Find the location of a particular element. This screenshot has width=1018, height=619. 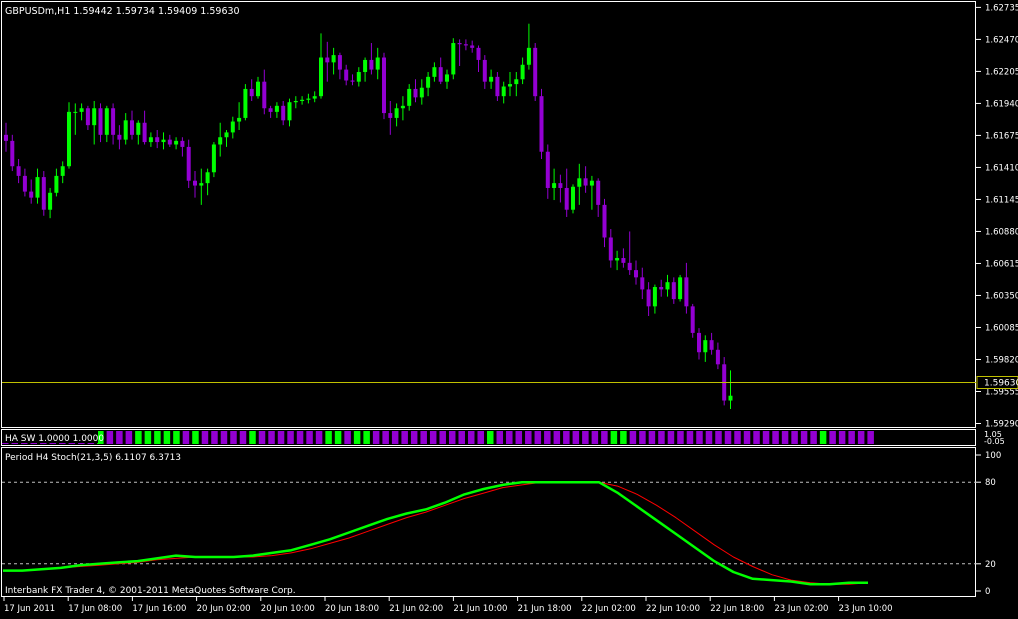

current-price-label: 1.59630 is located at coordinates (1001, 384).